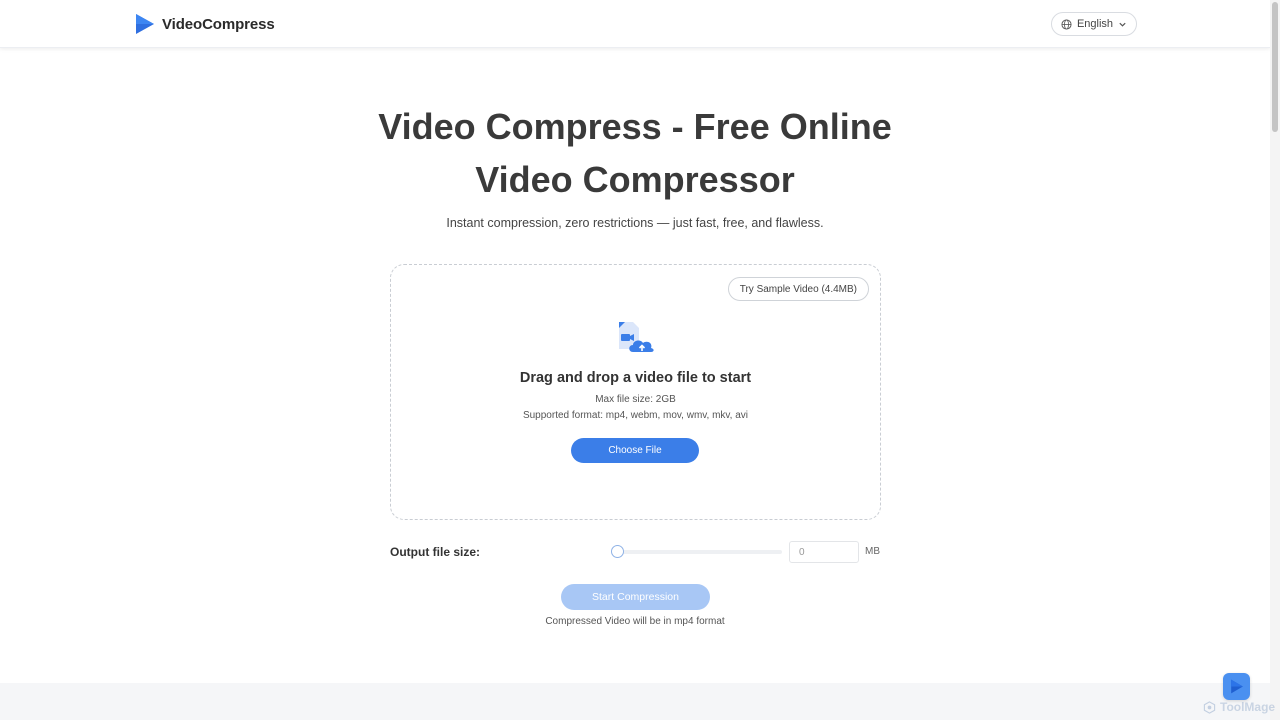 This screenshot has width=1280, height=720. What do you see at coordinates (1066, 24) in the screenshot?
I see `globe-icon` at bounding box center [1066, 24].